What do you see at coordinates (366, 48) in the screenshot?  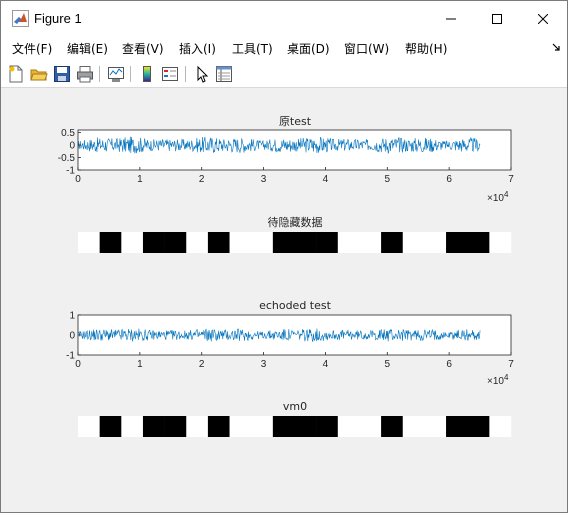 I see `menu-window: 窗口(W)` at bounding box center [366, 48].